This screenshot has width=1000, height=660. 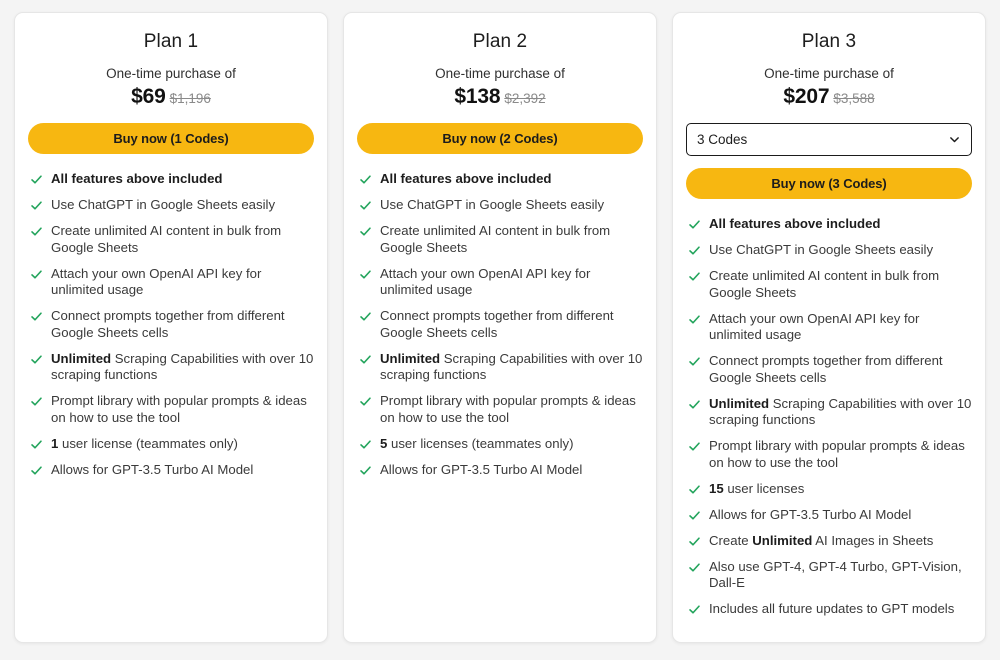 I want to click on price-row: $69 $1,196, so click(x=171, y=97).